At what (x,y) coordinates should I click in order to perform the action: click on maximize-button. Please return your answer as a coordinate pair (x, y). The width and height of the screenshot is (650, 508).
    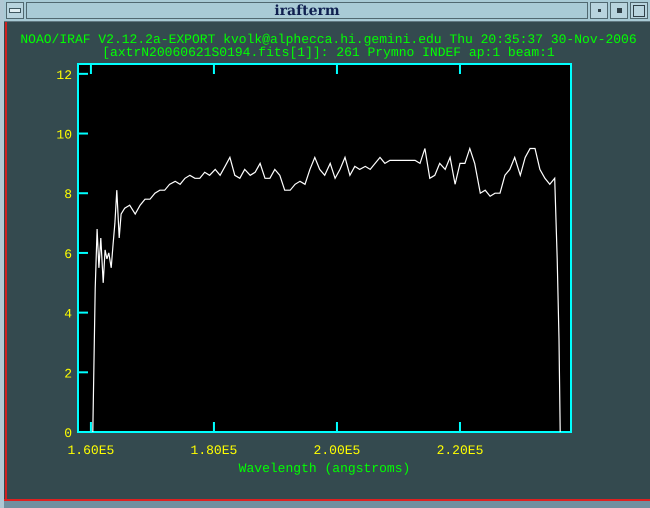
    Looking at the image, I should click on (639, 10).